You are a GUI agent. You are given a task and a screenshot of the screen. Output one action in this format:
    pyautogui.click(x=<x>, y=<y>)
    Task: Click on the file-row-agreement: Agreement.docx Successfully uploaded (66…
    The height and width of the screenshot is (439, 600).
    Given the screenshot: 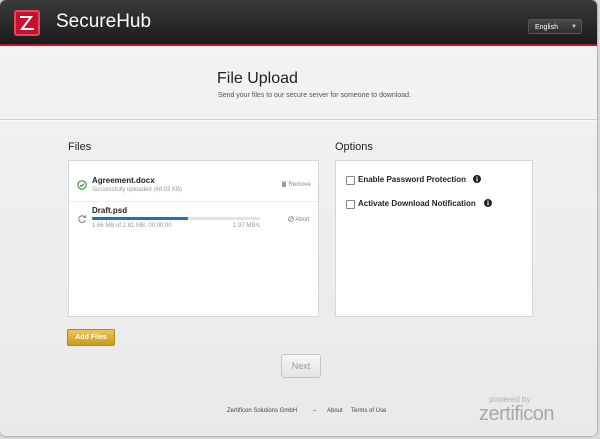 What is the action you would take?
    pyautogui.click(x=193, y=181)
    